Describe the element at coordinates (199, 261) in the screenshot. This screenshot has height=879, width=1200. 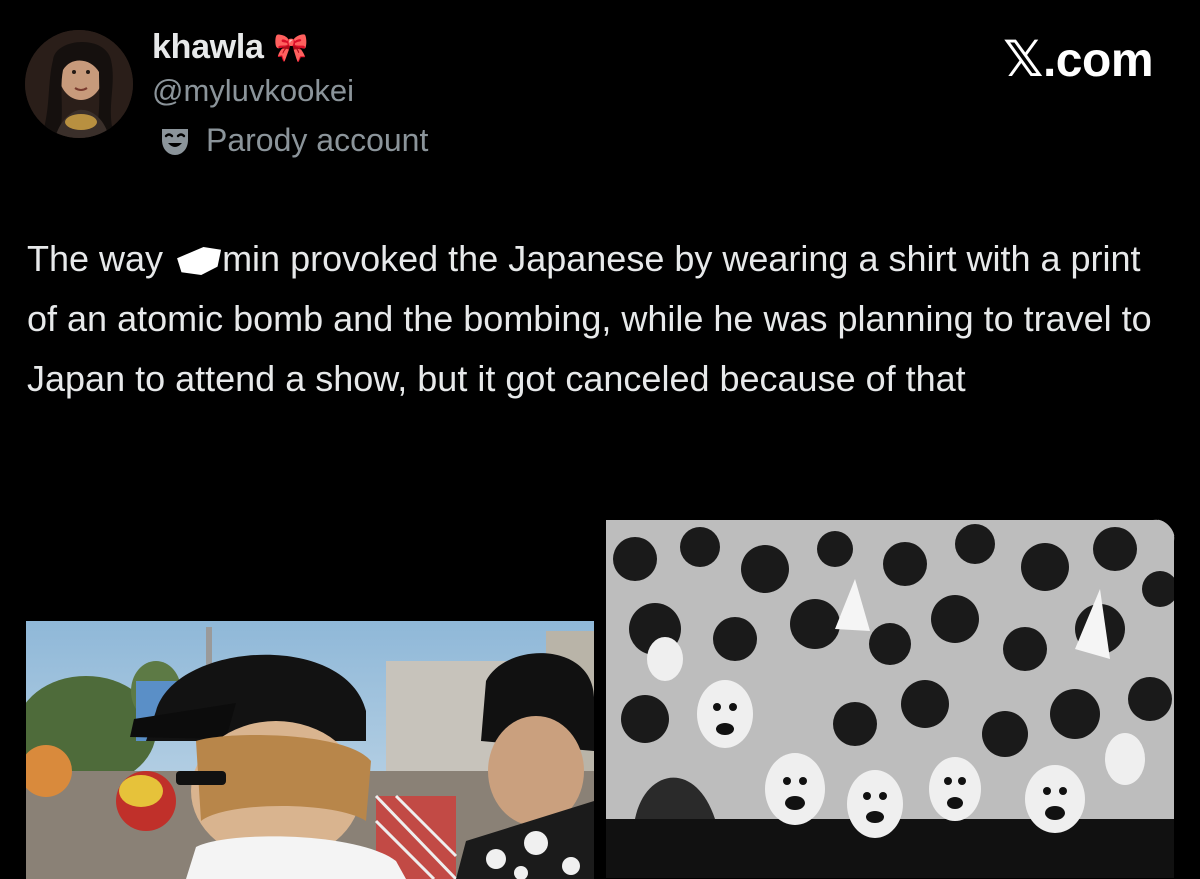
I see `redaction-mark` at that location.